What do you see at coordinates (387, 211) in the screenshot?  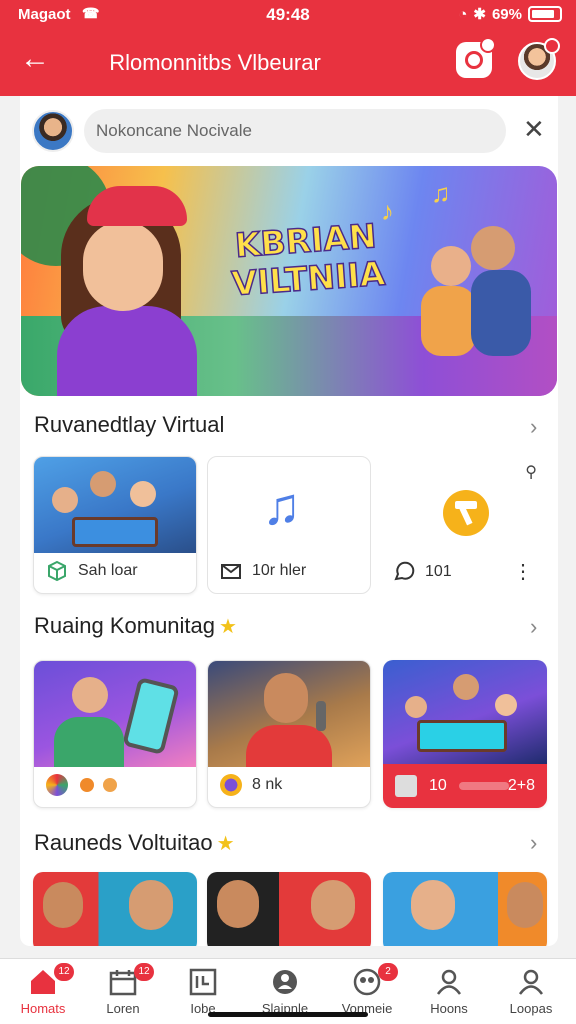 I see `music-note-icon: ♪` at bounding box center [387, 211].